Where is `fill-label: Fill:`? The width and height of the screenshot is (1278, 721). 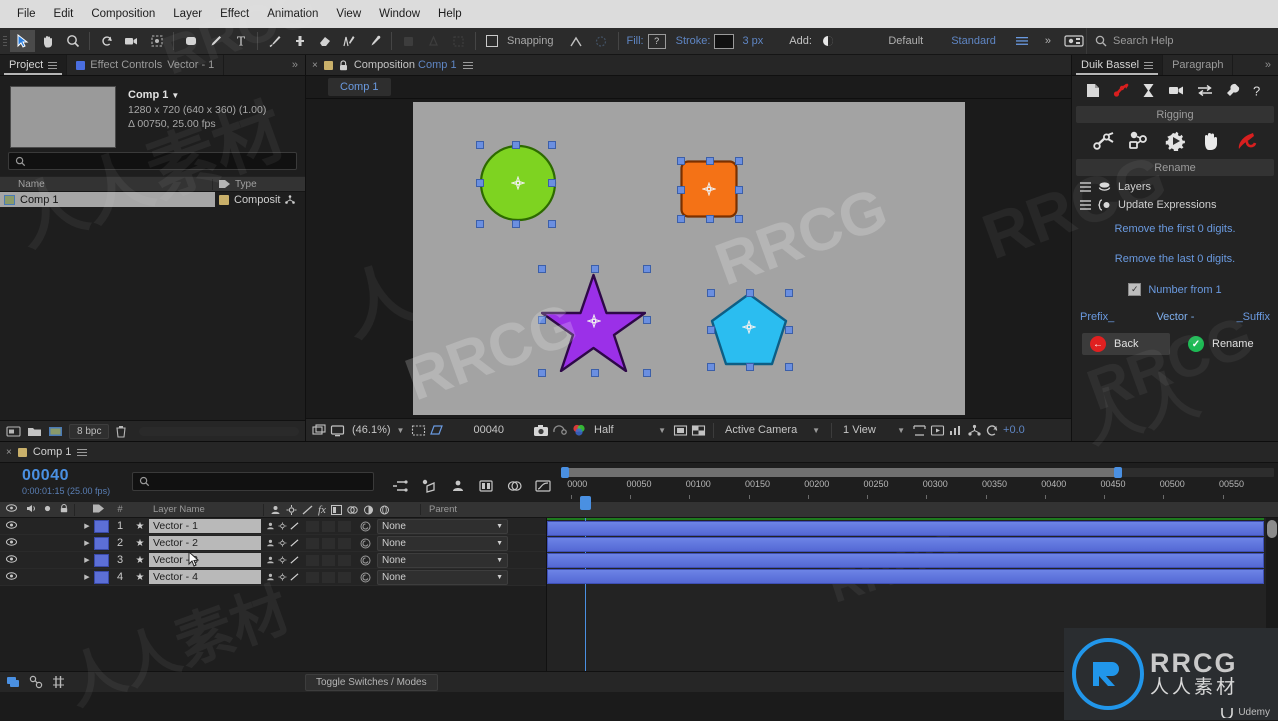
fill-label: Fill: is located at coordinates (635, 41).